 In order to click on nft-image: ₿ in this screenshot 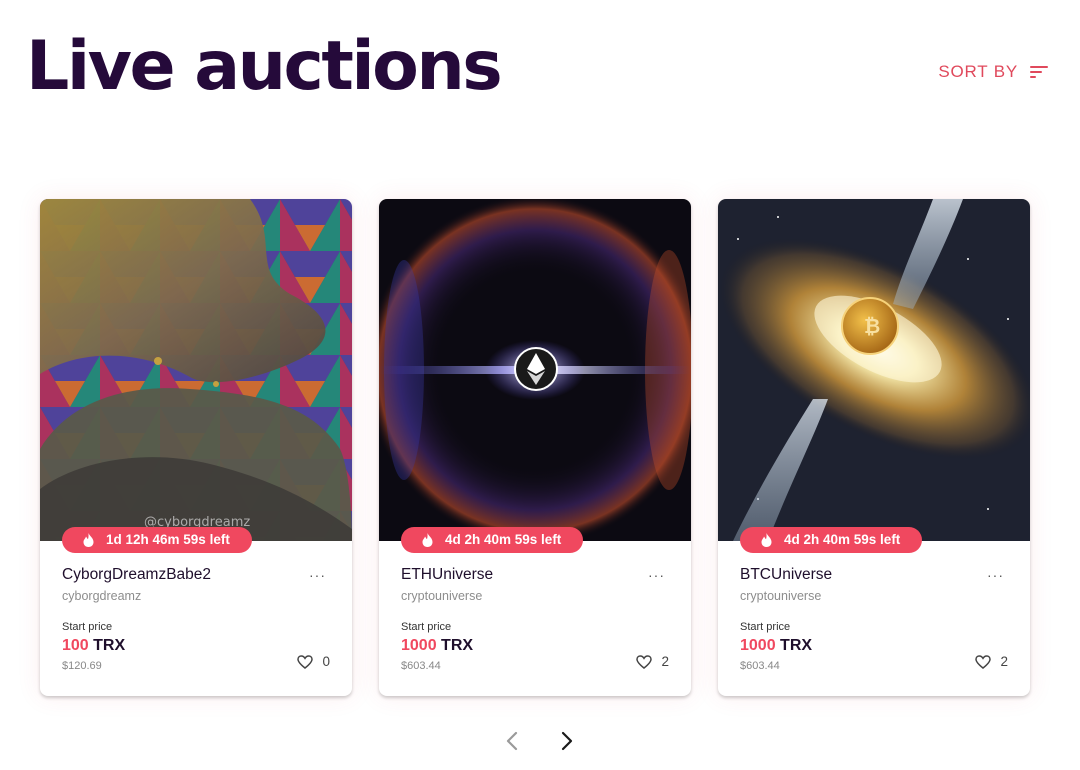, I will do `click(874, 370)`.